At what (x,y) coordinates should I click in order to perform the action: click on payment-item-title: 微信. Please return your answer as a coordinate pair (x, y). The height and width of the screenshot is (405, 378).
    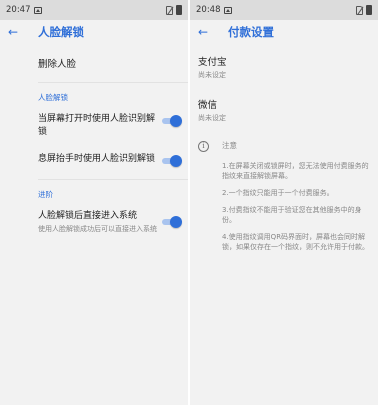
    Looking at the image, I should click on (208, 105).